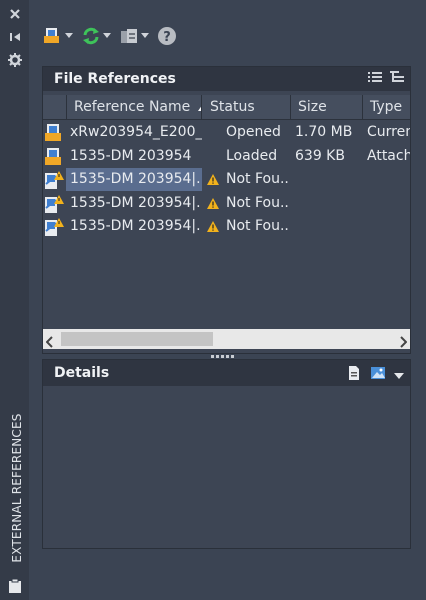 The image size is (426, 600). Describe the element at coordinates (378, 375) in the screenshot. I see `preview-icon` at that location.